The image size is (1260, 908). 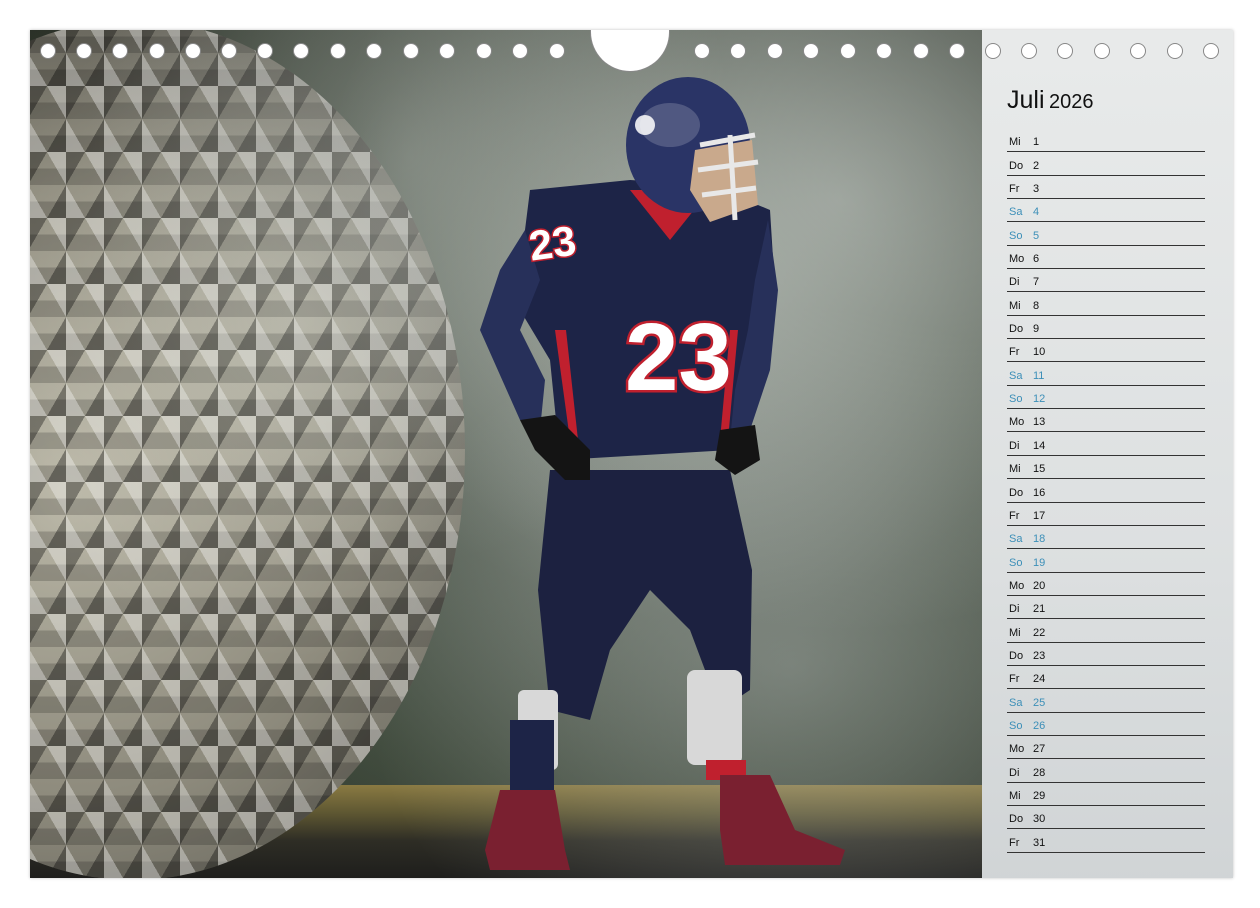 What do you see at coordinates (1106, 701) in the screenshot?
I see `day-row: Sa 25` at bounding box center [1106, 701].